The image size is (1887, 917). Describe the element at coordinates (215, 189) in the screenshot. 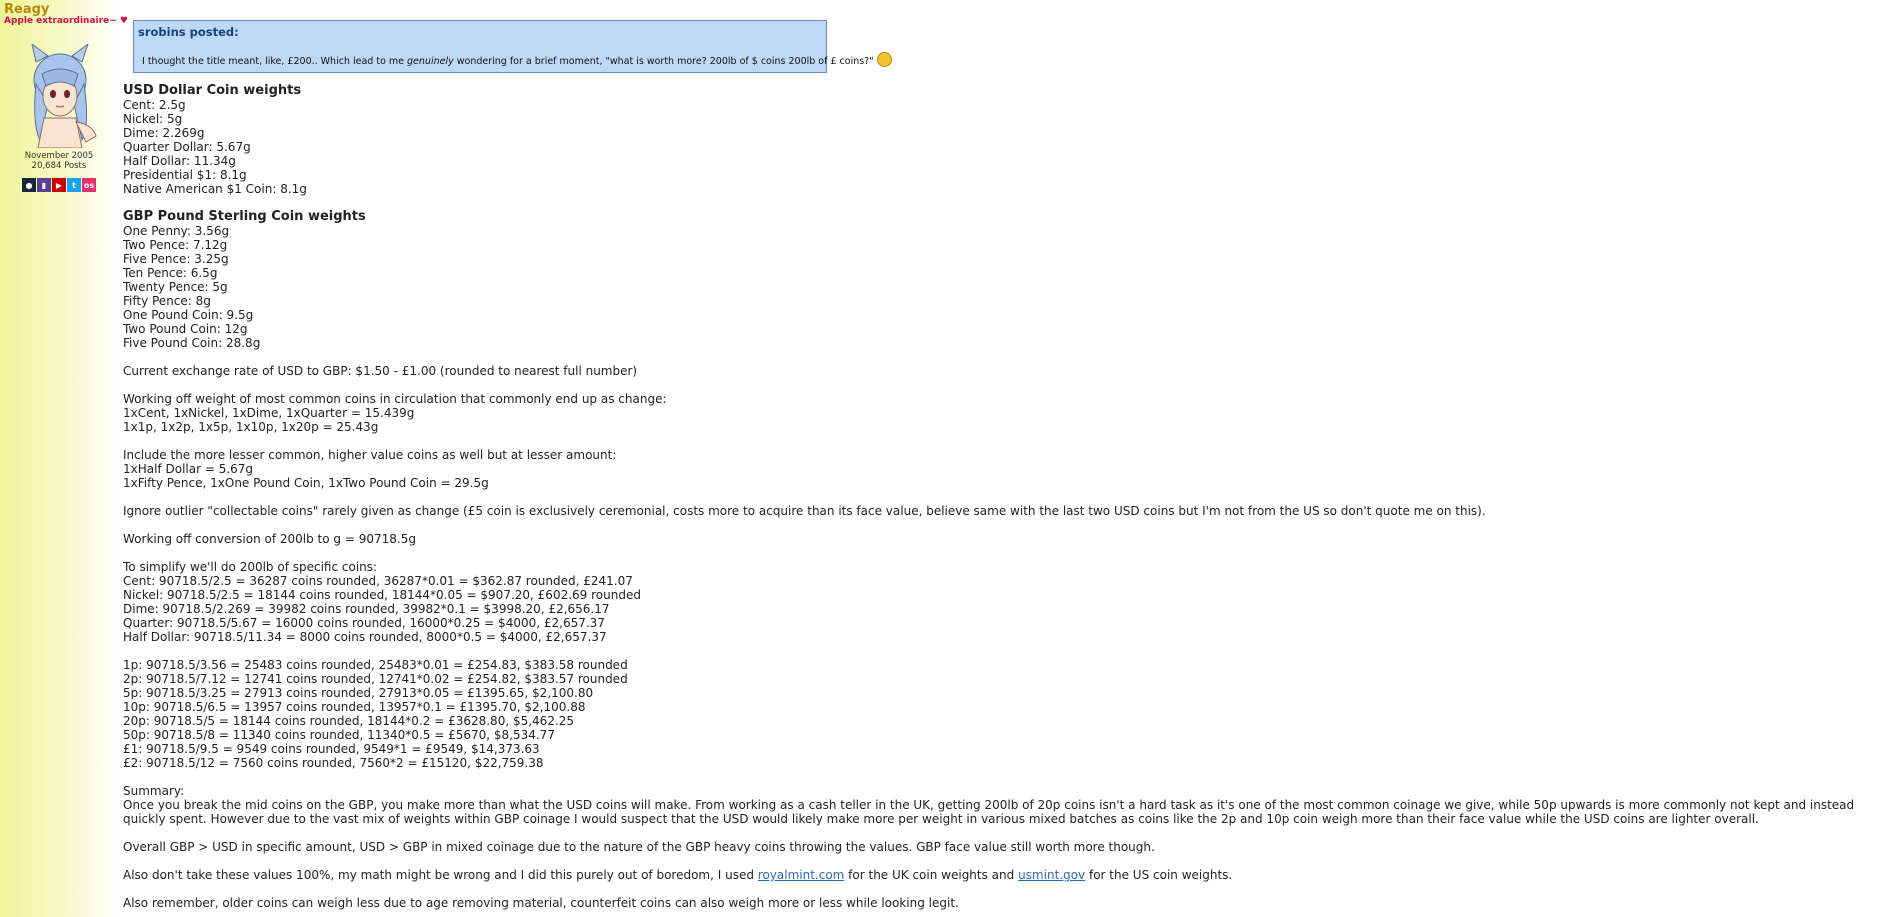

I see `list-item: Native American $1 Coin: 8.1g` at that location.